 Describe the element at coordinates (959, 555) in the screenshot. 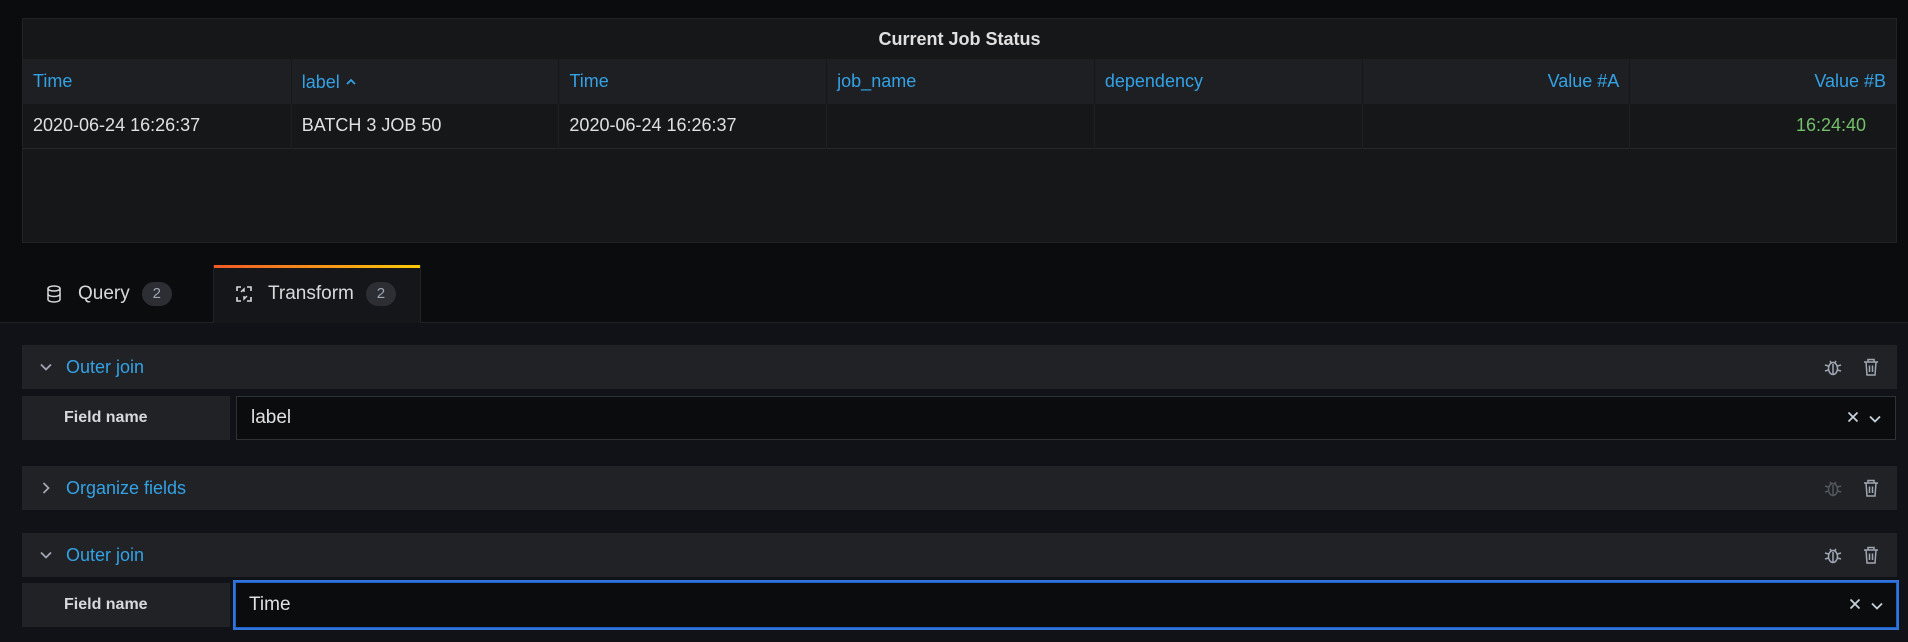

I see `transformation-header-outer-join-2: Outer join` at that location.